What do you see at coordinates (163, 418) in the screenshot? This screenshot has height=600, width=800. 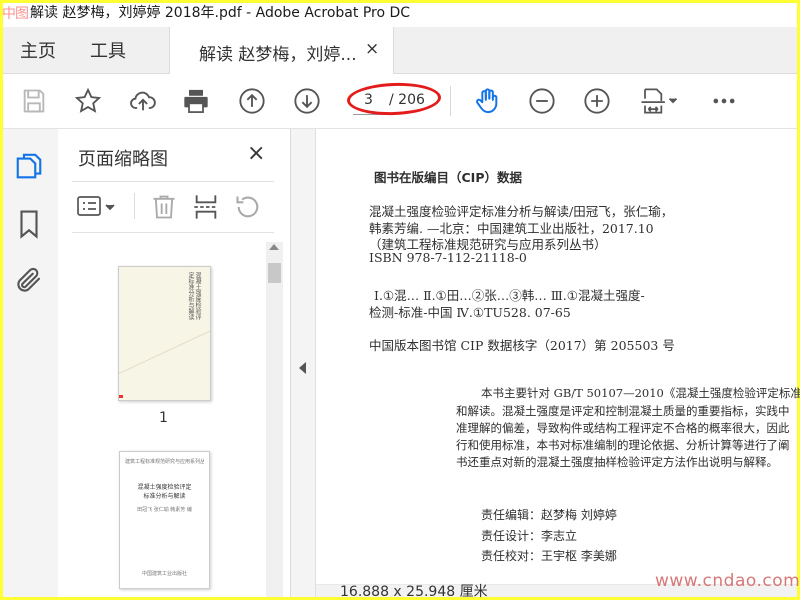 I see `page-thumbnail-1-label: 1` at bounding box center [163, 418].